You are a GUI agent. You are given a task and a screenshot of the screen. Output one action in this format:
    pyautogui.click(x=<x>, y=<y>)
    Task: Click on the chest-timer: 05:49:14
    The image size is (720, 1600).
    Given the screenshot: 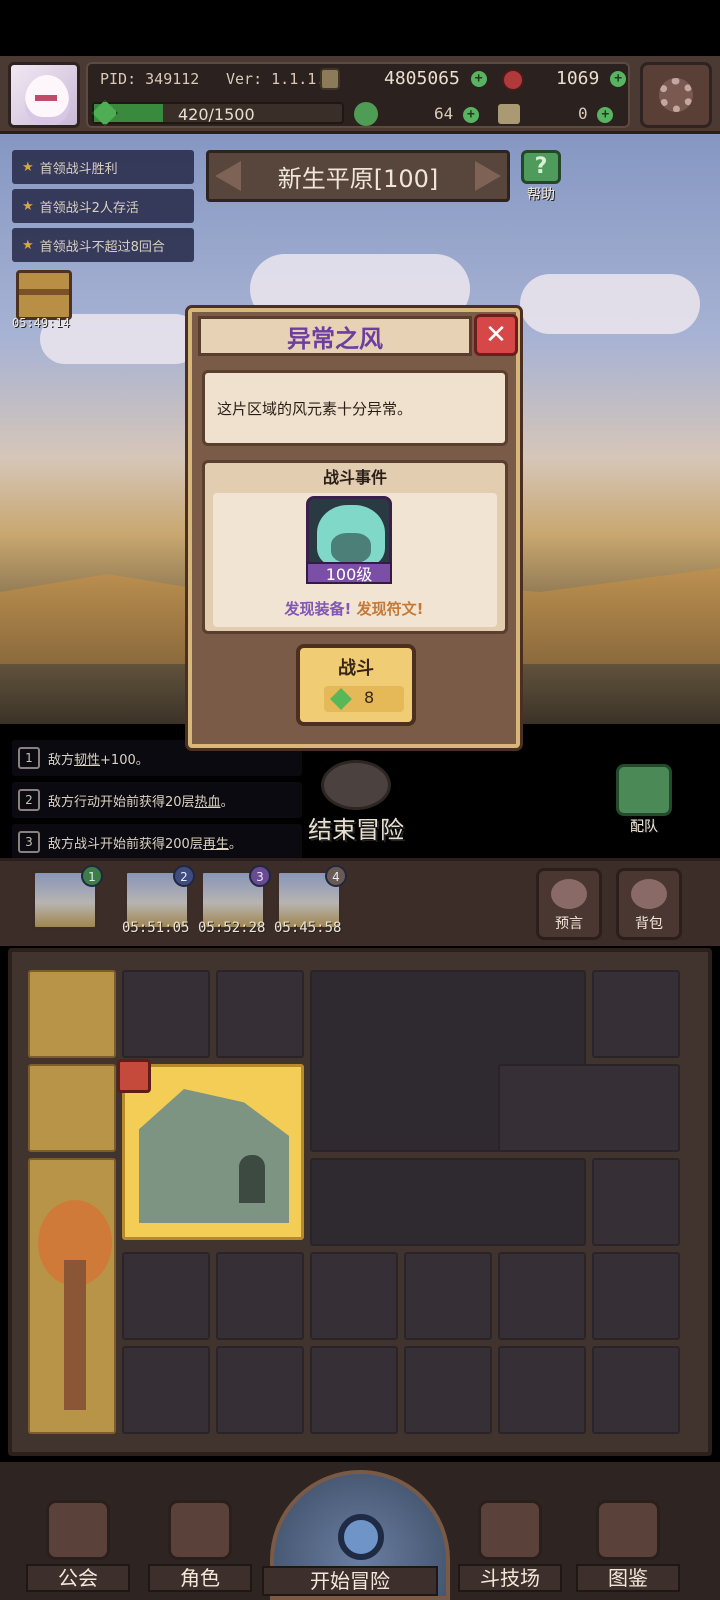 What is the action you would take?
    pyautogui.click(x=41, y=323)
    